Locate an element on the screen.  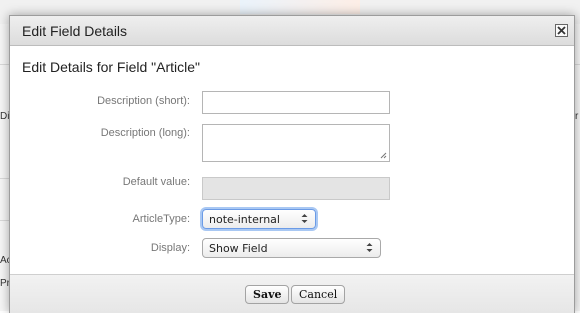
background-accent is located at coordinates (300, 7).